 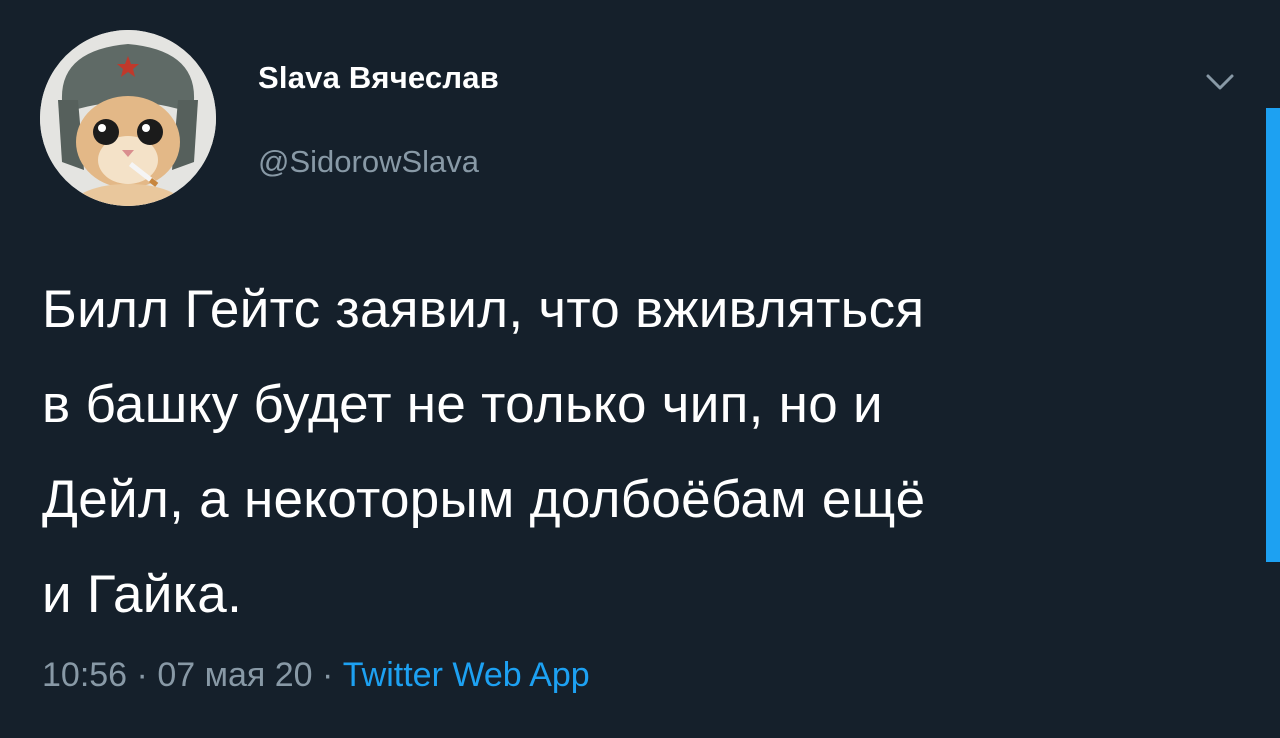 I want to click on cat-avatar-image, so click(x=128, y=118).